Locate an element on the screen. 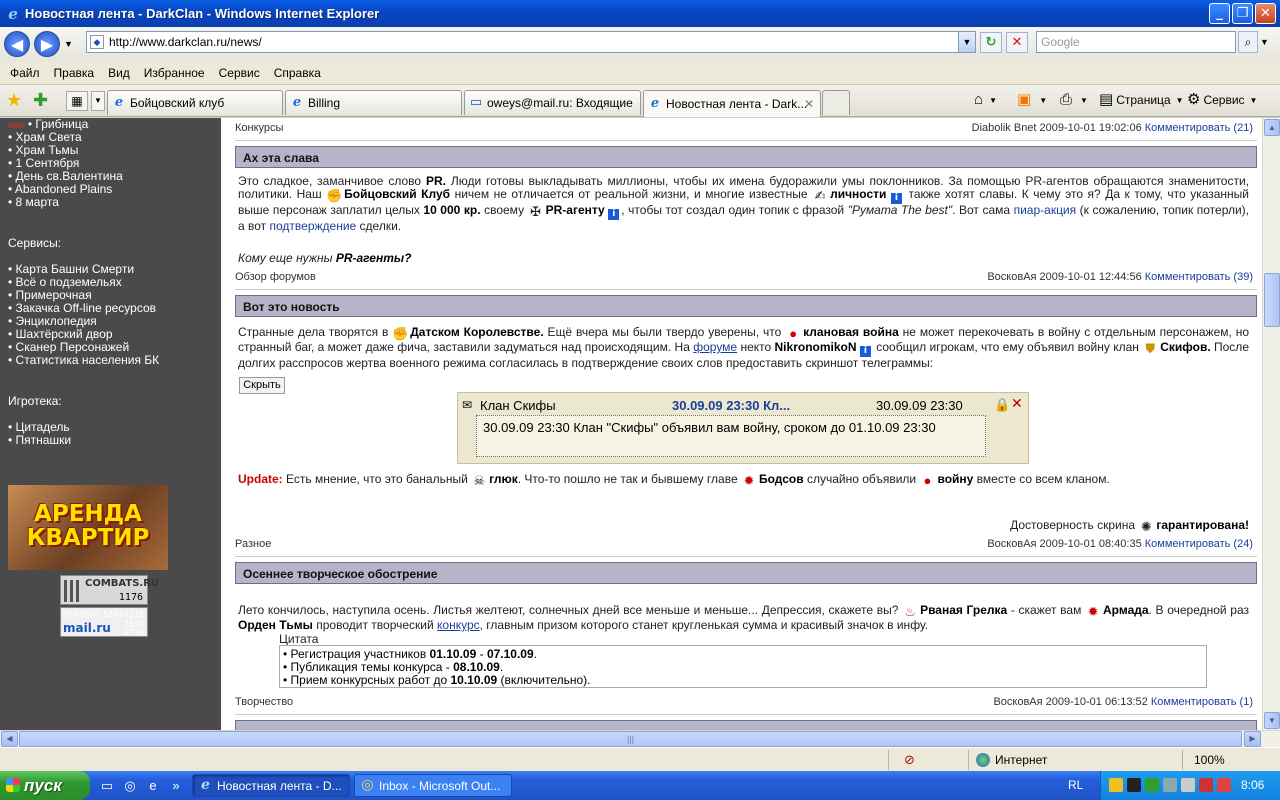  sidebar-item-statistics: • Статистика населения БК is located at coordinates (83, 360).